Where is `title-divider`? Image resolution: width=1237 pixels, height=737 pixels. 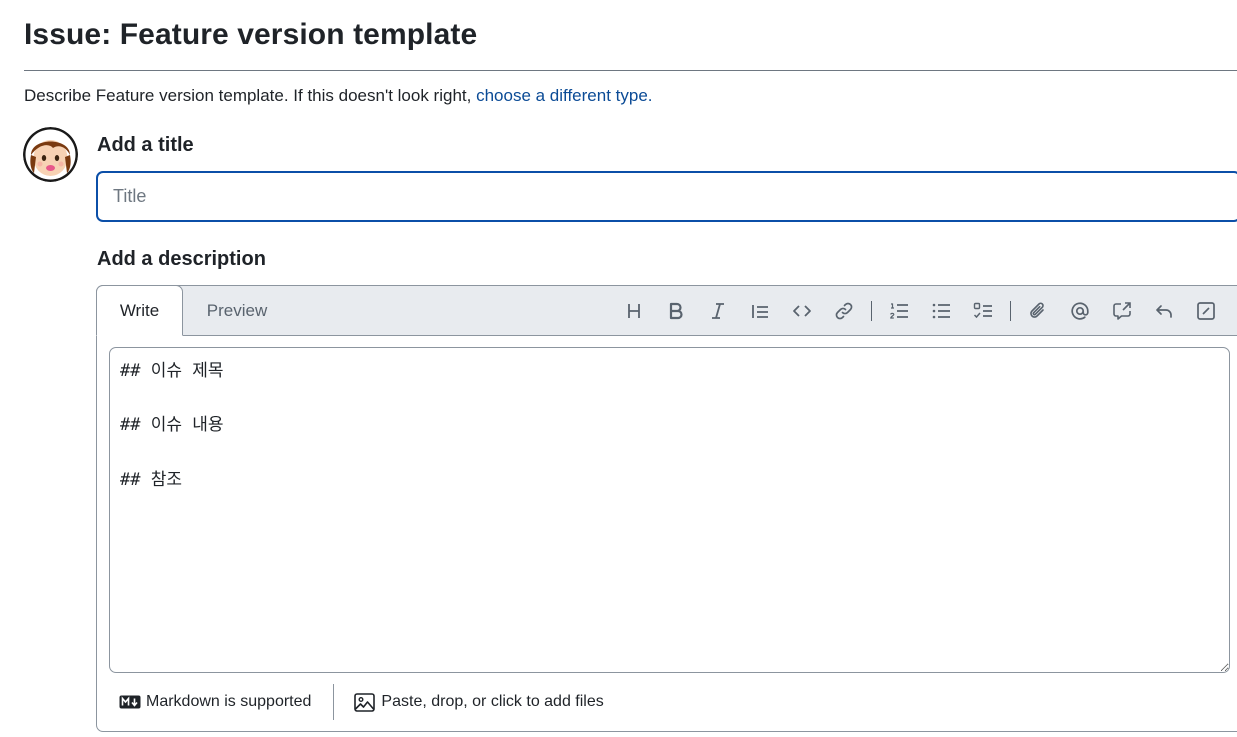 title-divider is located at coordinates (630, 70).